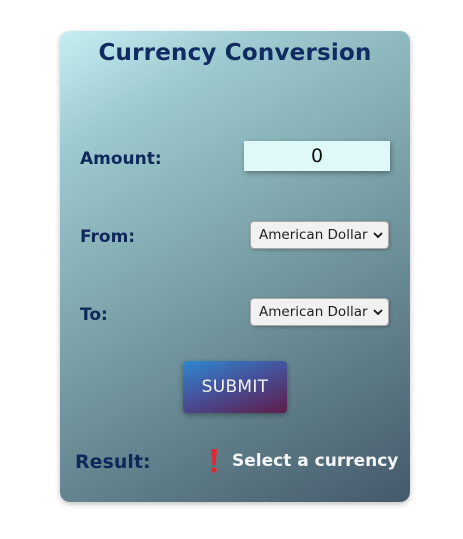  What do you see at coordinates (113, 462) in the screenshot?
I see `result-label: Result:` at bounding box center [113, 462].